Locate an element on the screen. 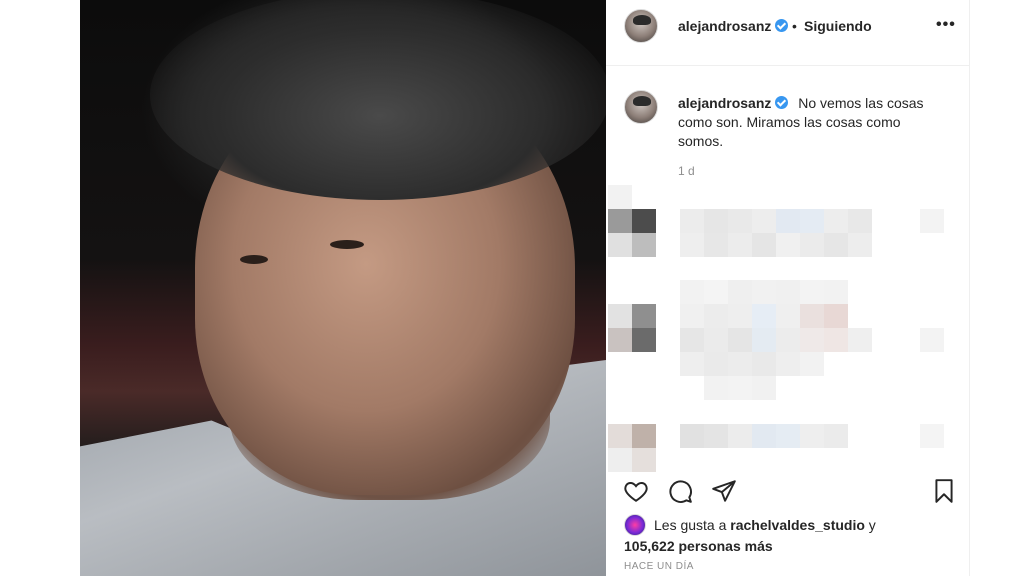  photo-left-eye is located at coordinates (254, 259).